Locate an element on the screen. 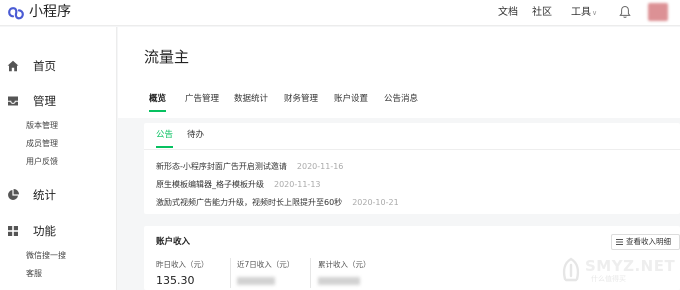 The height and width of the screenshot is (290, 680). community-link: 社区 is located at coordinates (542, 12).